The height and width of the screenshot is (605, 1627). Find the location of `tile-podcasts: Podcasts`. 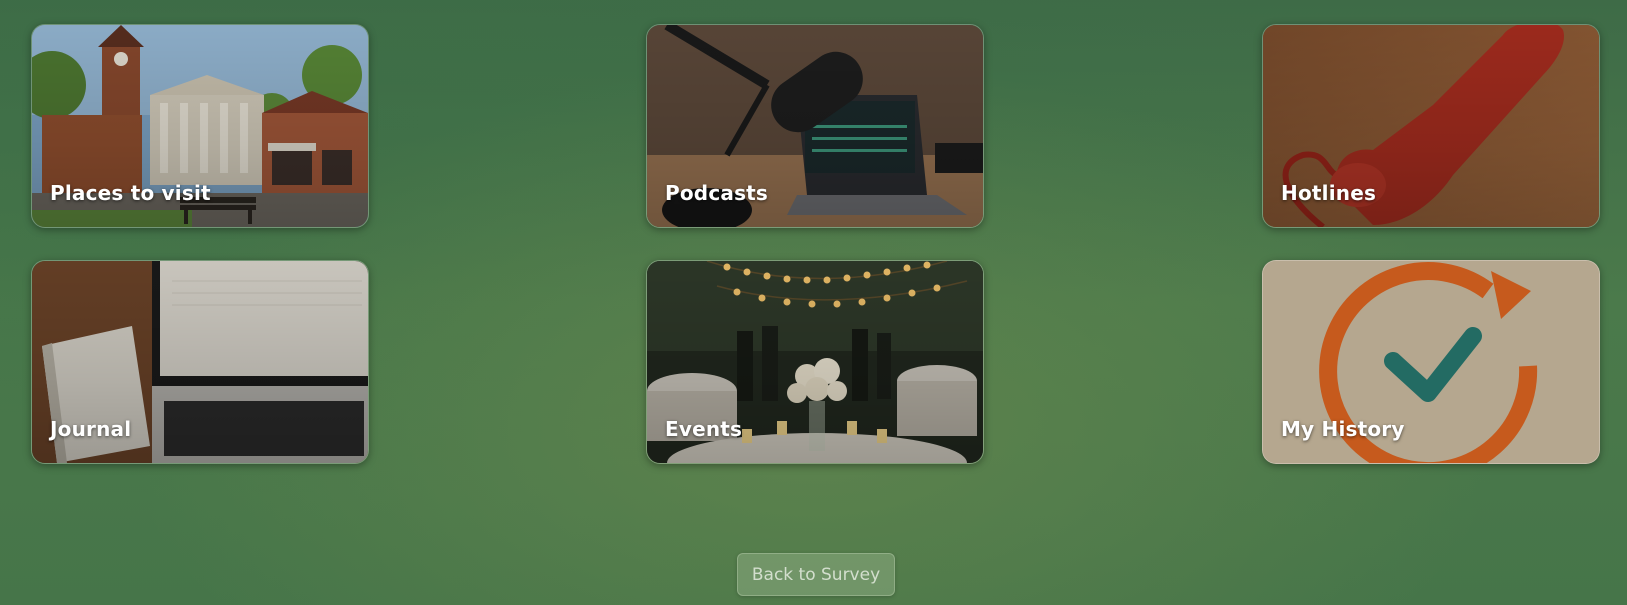

tile-podcasts: Podcasts is located at coordinates (815, 126).